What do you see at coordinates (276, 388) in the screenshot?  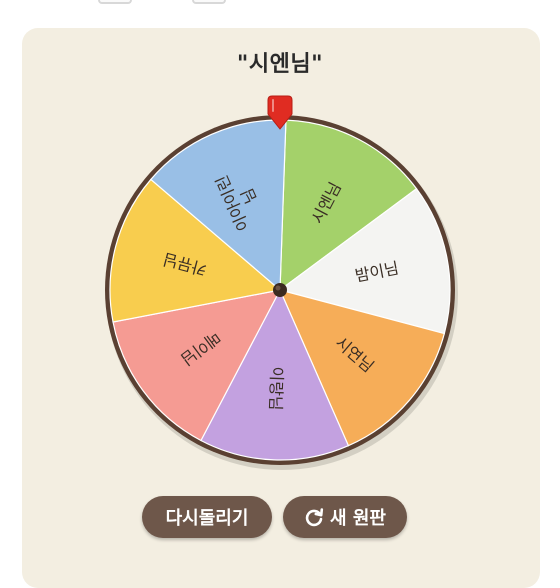 I see `wheel-segment-label: 이랑님` at bounding box center [276, 388].